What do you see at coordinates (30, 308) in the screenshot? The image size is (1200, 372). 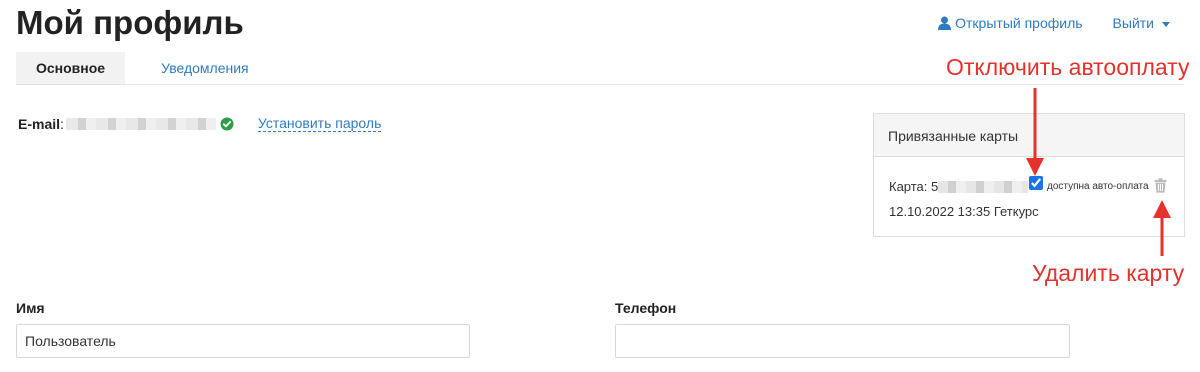 I see `name-label: Имя` at bounding box center [30, 308].